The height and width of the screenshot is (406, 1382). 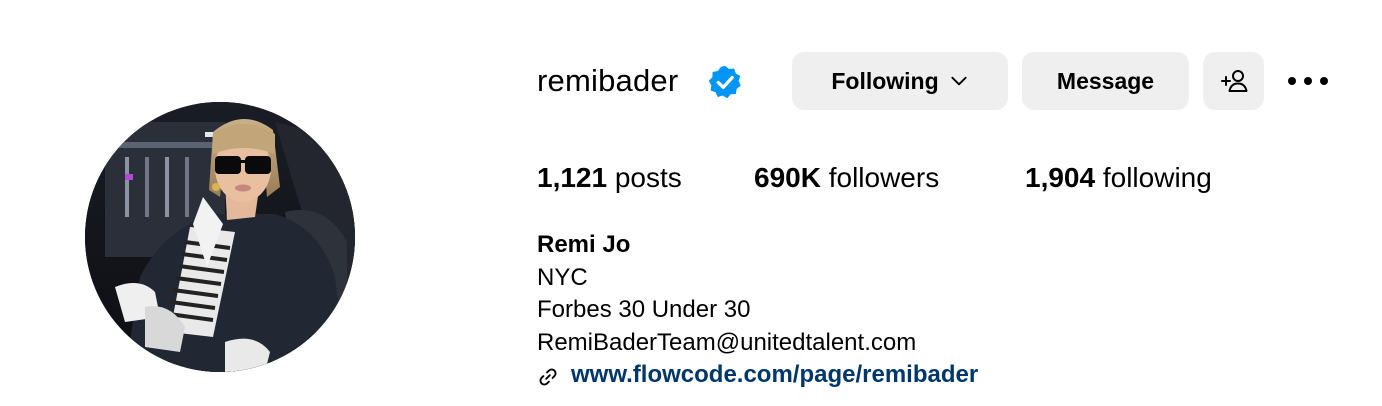 What do you see at coordinates (725, 82) in the screenshot?
I see `verified-badge-icon` at bounding box center [725, 82].